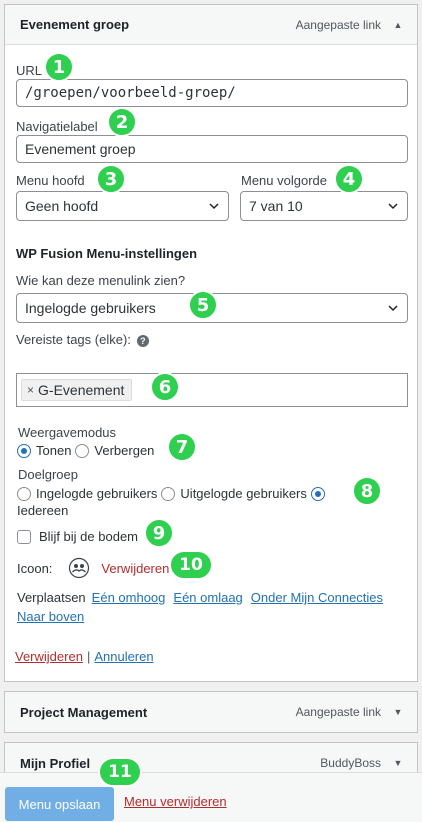  What do you see at coordinates (317, 597) in the screenshot?
I see `move-under-link: Onder Mijn Connecties` at bounding box center [317, 597].